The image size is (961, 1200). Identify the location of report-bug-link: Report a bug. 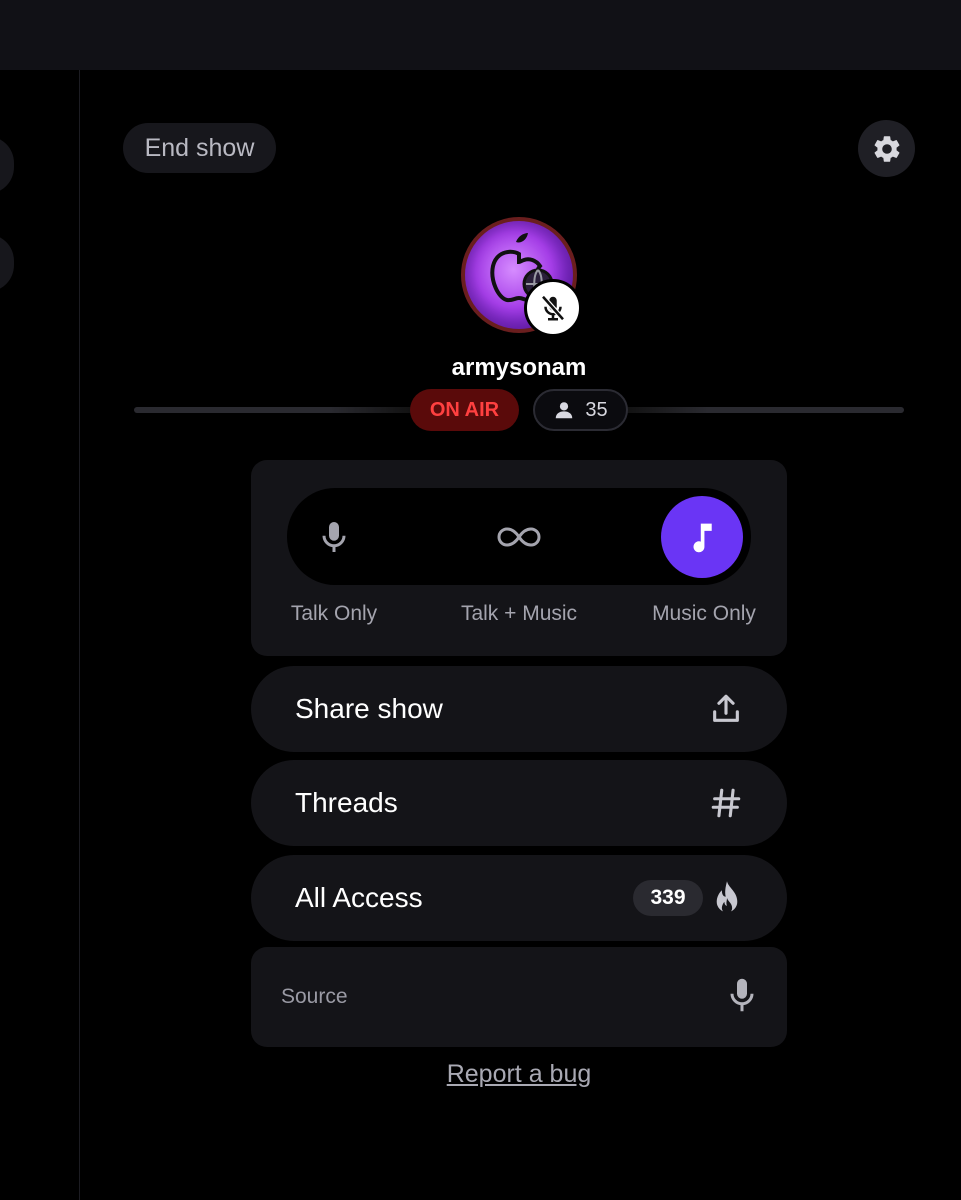
(480, 1074).